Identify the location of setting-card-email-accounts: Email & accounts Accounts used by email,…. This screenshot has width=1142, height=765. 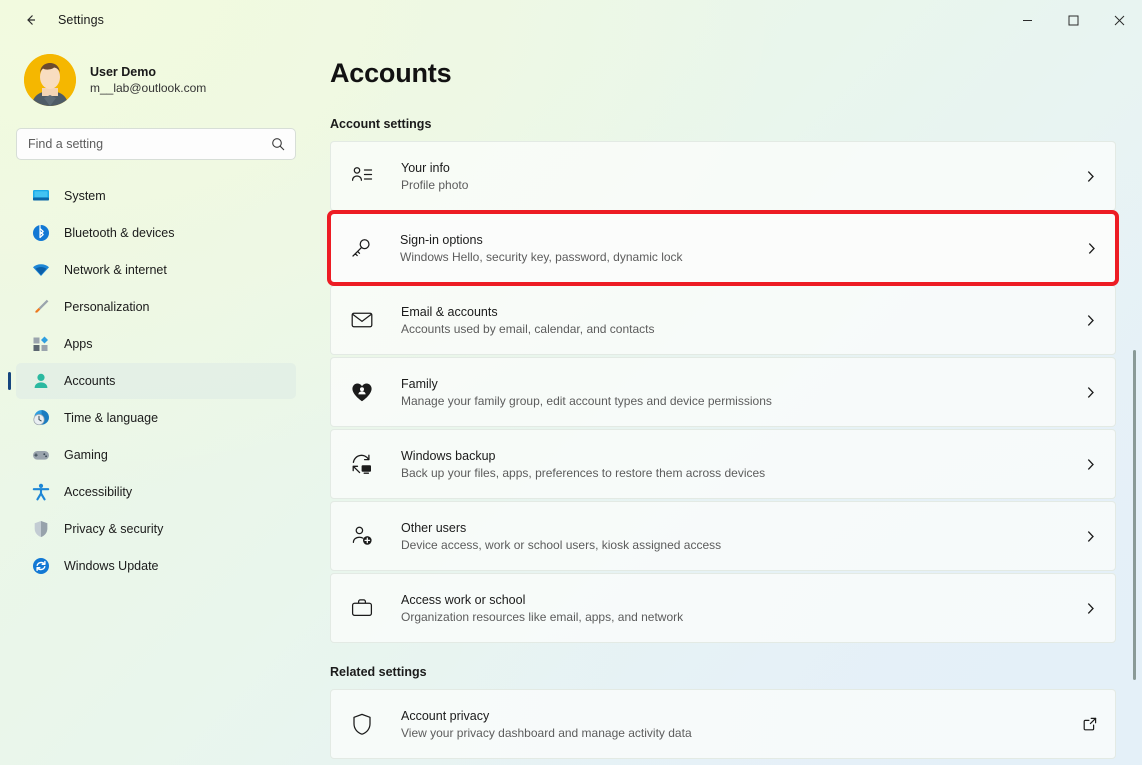
(723, 320).